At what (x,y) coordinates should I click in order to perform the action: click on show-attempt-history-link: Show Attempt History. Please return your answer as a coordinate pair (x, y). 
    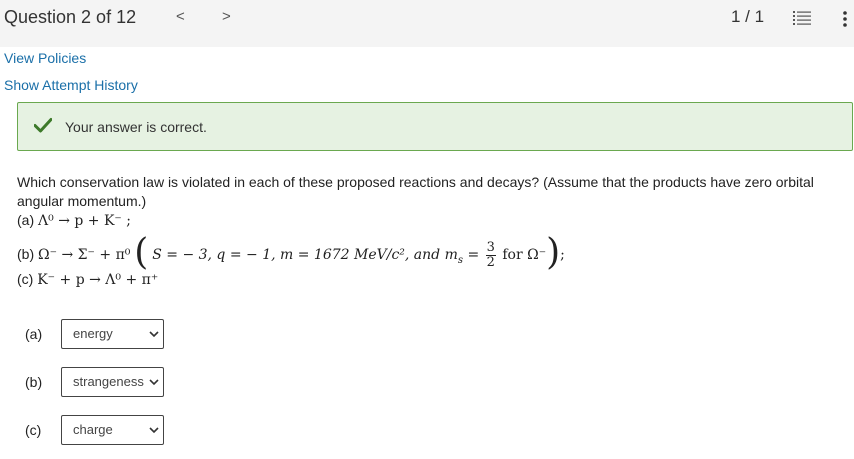
    Looking at the image, I should click on (71, 85).